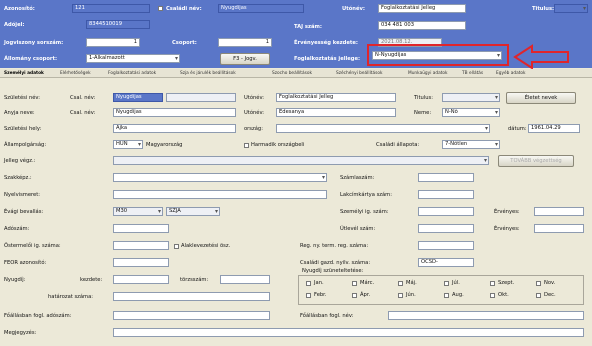 The height and width of the screenshot is (346, 592). Describe the element at coordinates (174, 112) in the screenshot. I see `anyja-csal-nev-field: Nyugdíjas` at that location.